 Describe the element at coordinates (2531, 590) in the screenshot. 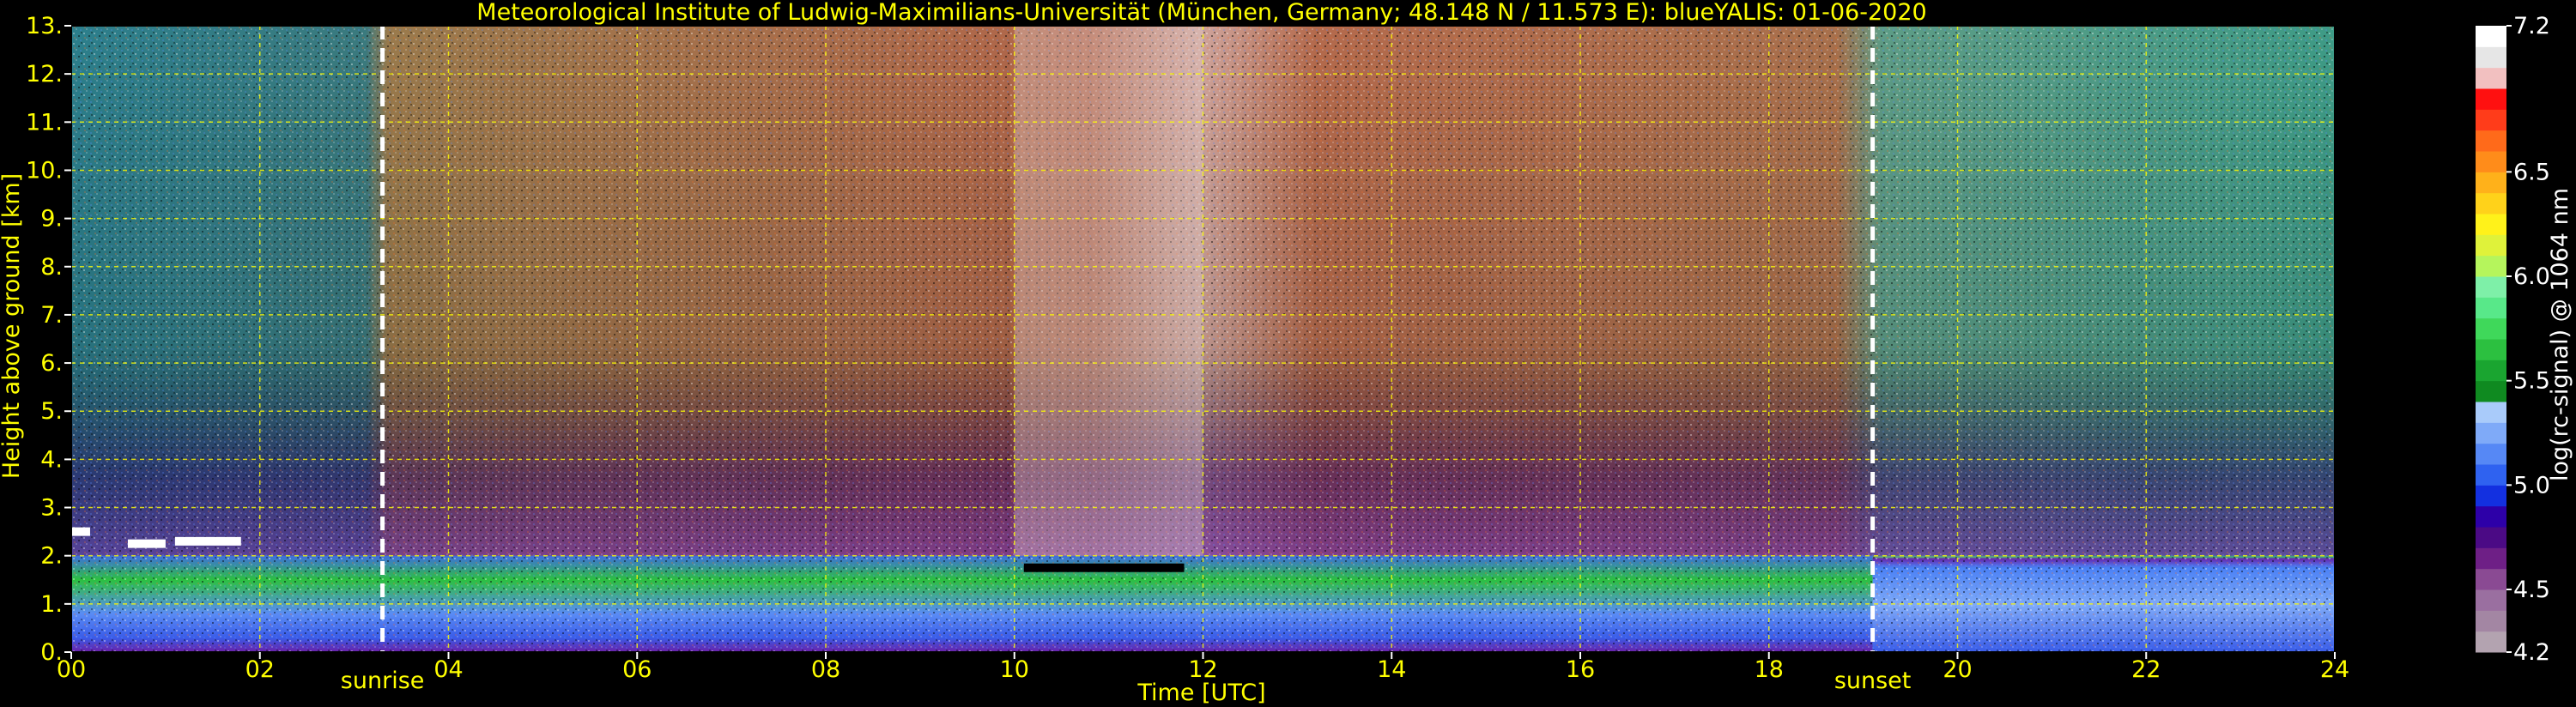

I see `colorbar-tick-label: 4.5` at that location.